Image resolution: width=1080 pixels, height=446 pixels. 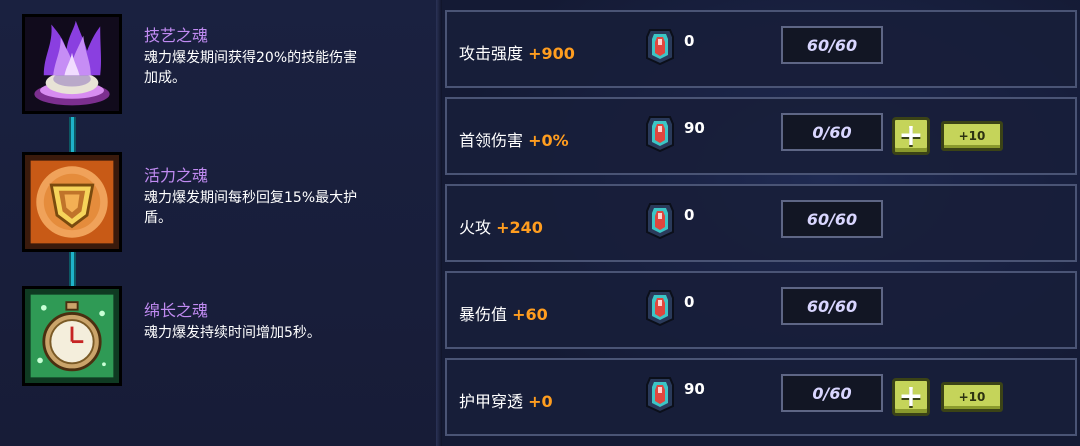 I want to click on soul-info-duration: 绵长之魂 魂力爆发持续时间增加5秒。, so click(x=289, y=322).